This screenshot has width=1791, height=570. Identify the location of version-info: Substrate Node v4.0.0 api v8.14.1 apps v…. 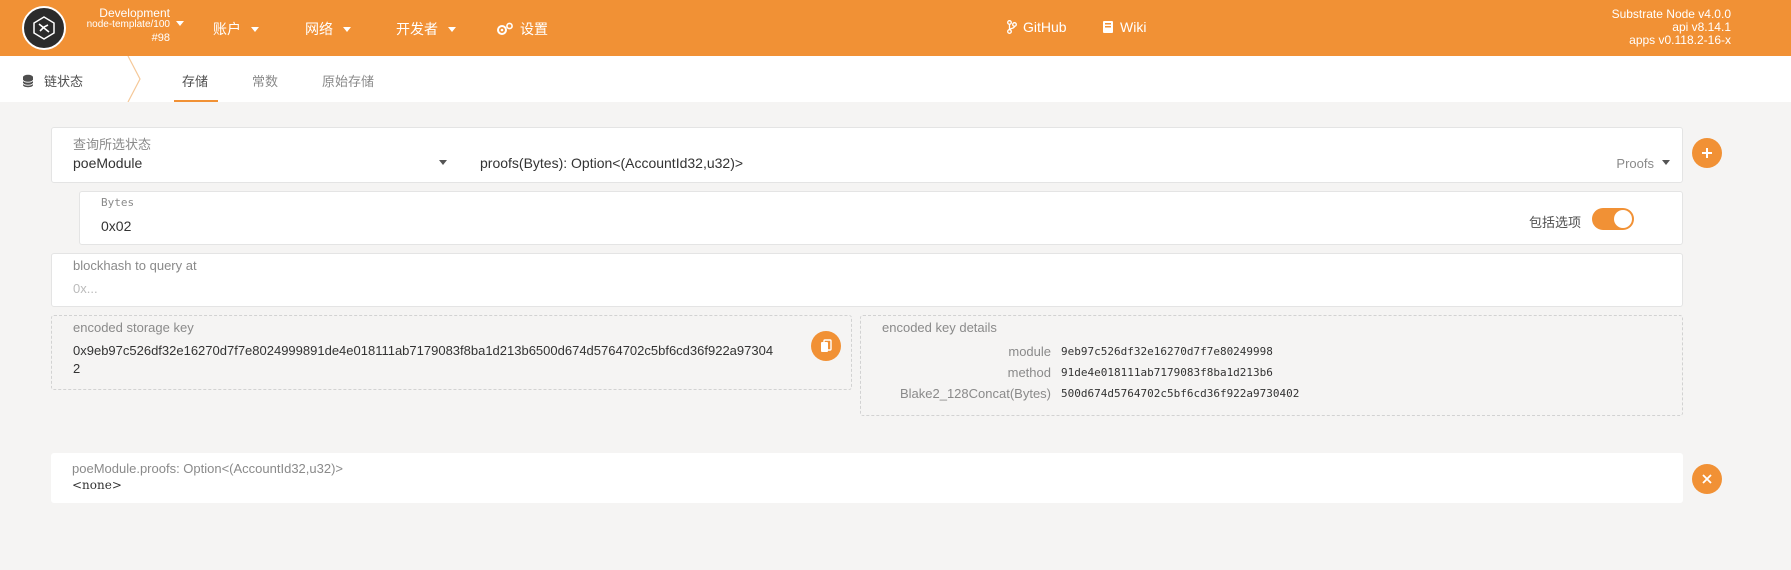
(1671, 27).